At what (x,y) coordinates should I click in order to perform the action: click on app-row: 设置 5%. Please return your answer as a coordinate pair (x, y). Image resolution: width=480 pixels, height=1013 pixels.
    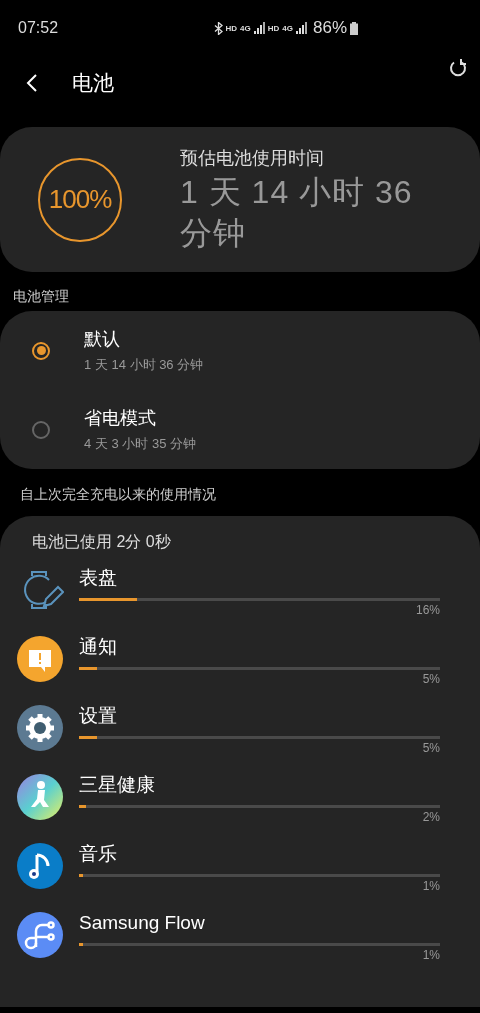
    Looking at the image, I should click on (240, 738).